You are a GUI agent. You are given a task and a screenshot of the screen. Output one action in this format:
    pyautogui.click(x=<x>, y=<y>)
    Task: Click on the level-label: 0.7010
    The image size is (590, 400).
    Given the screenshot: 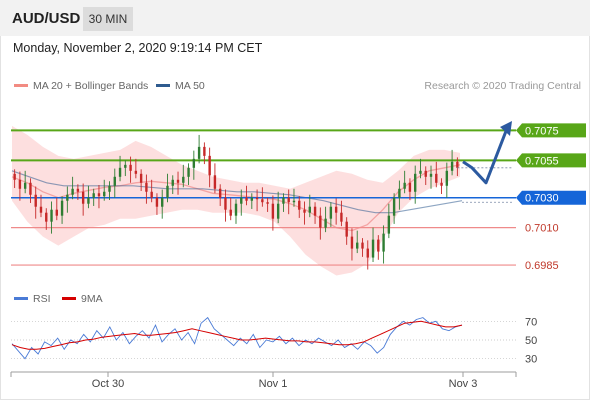 What is the action you would take?
    pyautogui.click(x=542, y=229)
    